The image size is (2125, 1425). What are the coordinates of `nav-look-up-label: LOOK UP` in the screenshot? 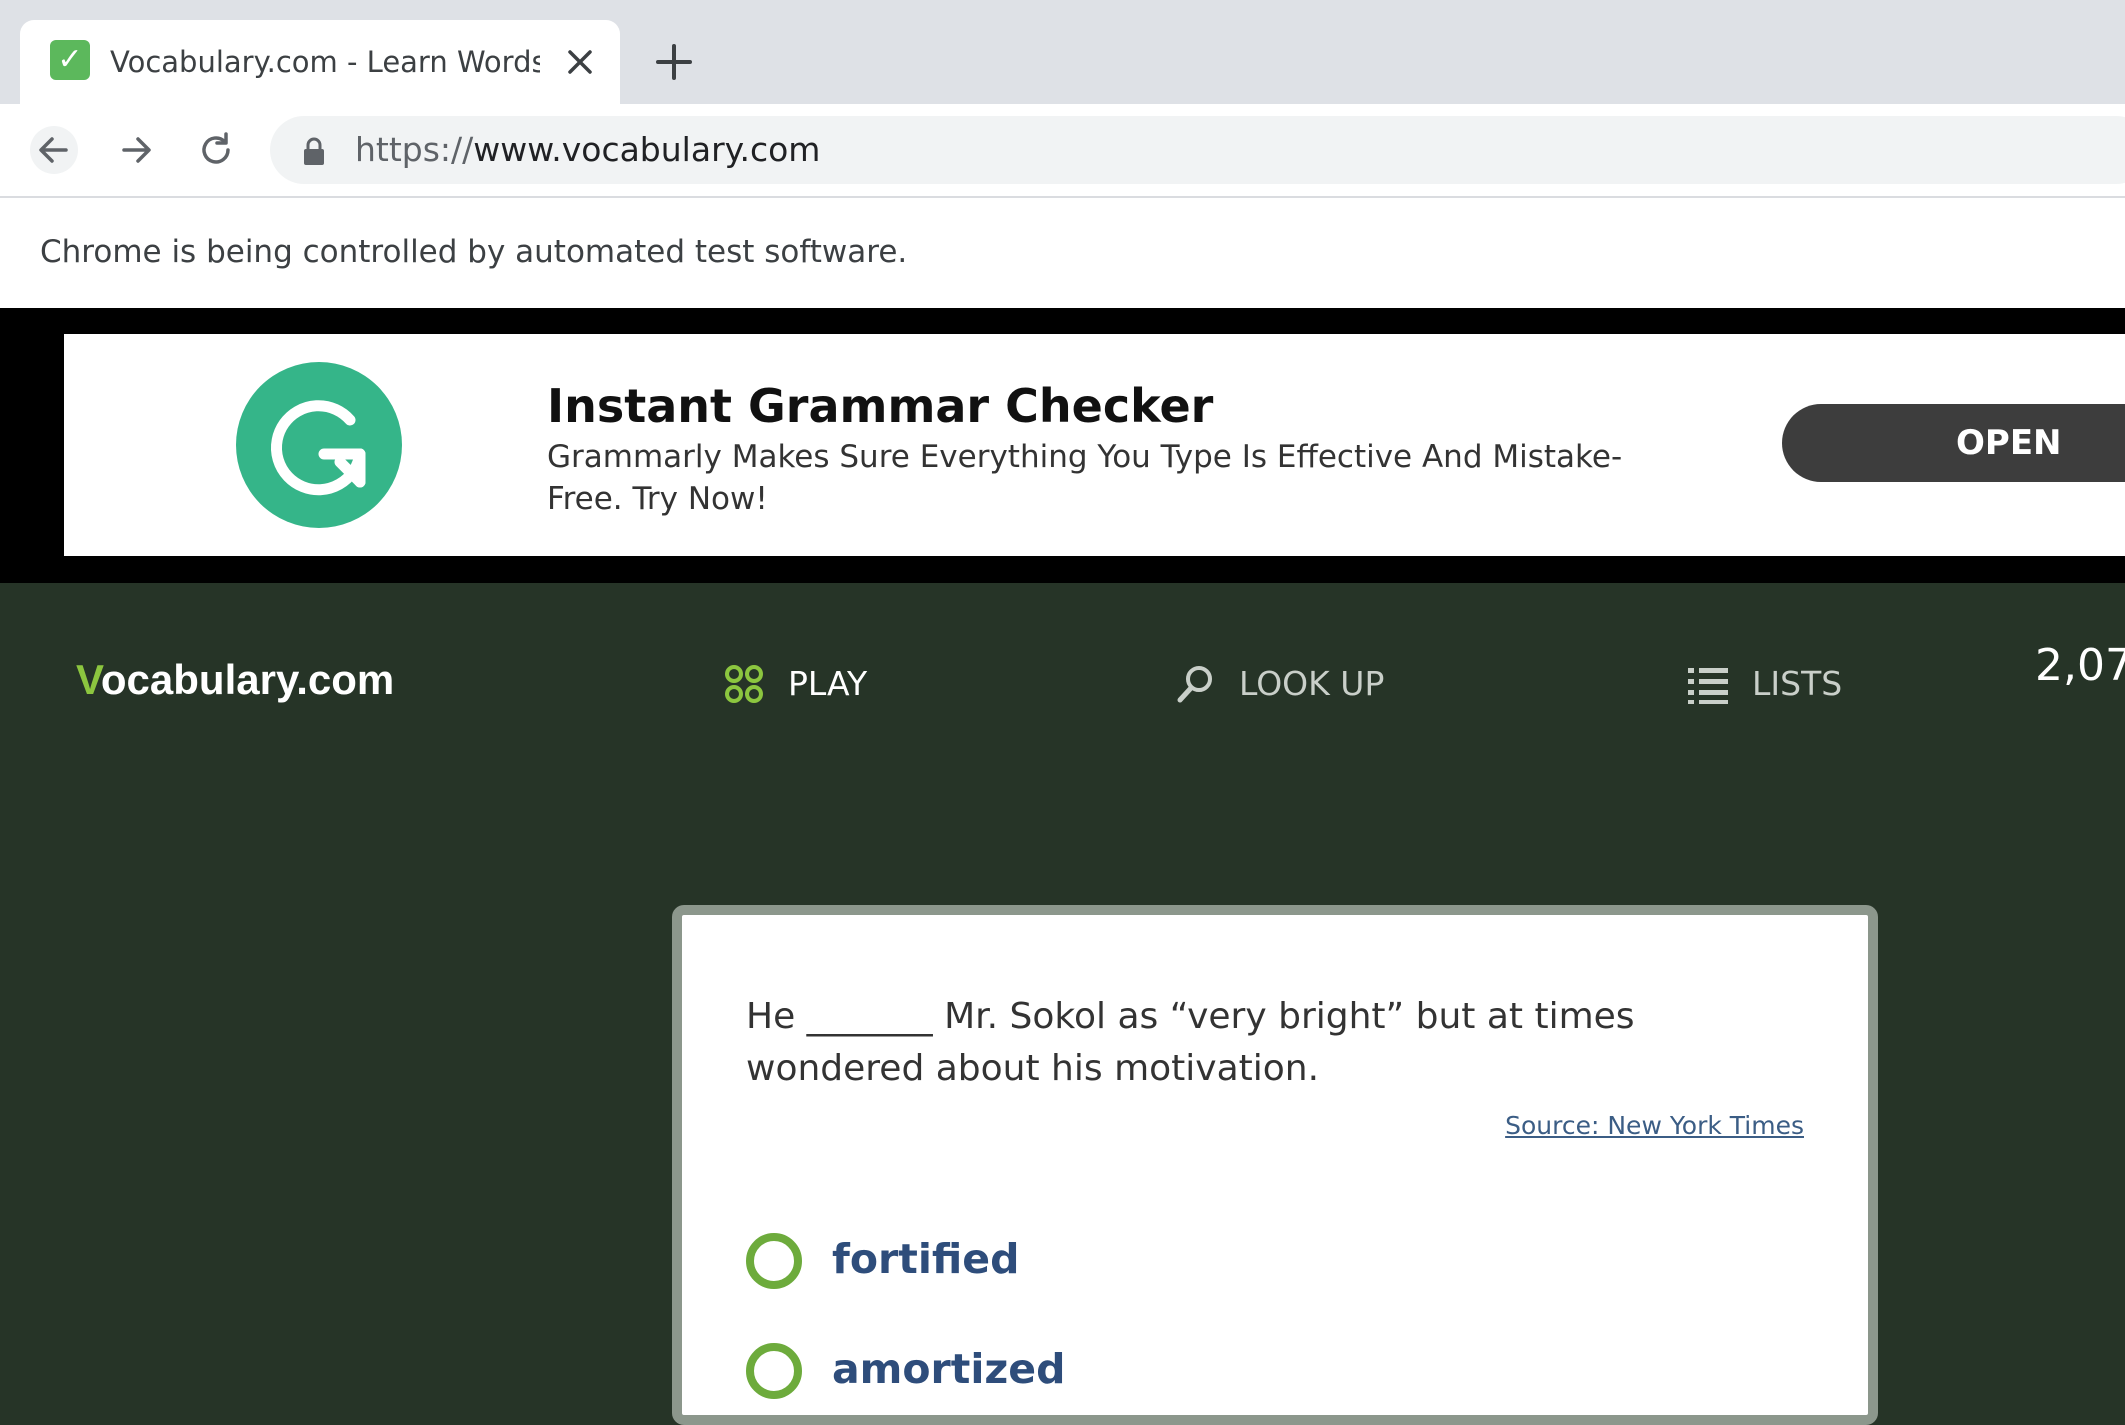 It's located at (1312, 683).